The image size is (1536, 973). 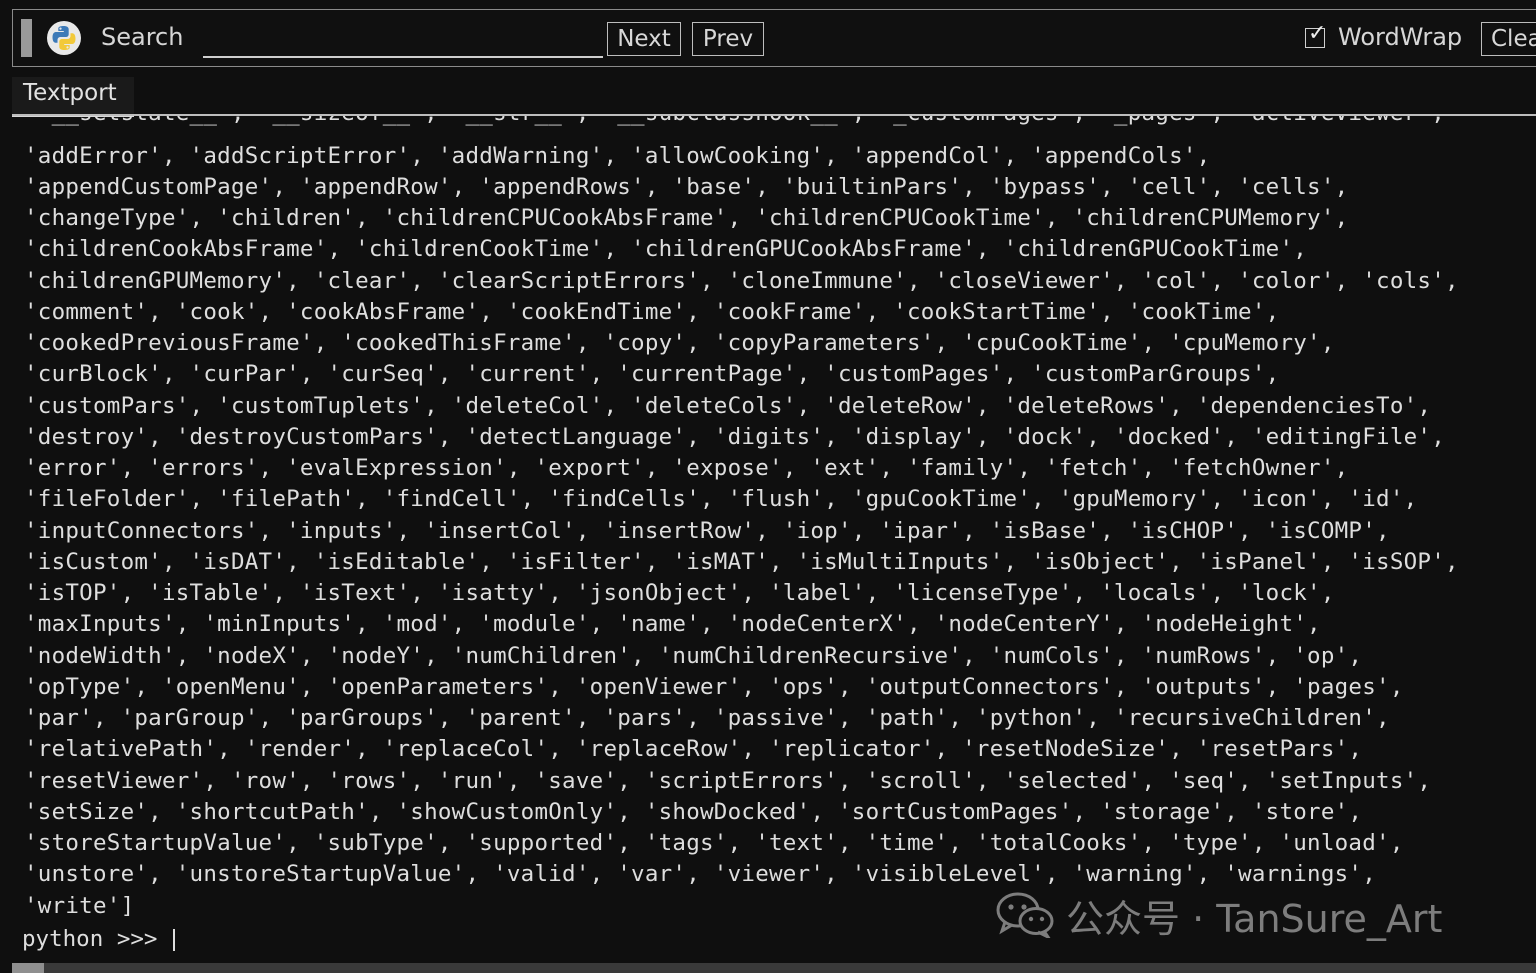 I want to click on python-logo-icon, so click(x=64, y=38).